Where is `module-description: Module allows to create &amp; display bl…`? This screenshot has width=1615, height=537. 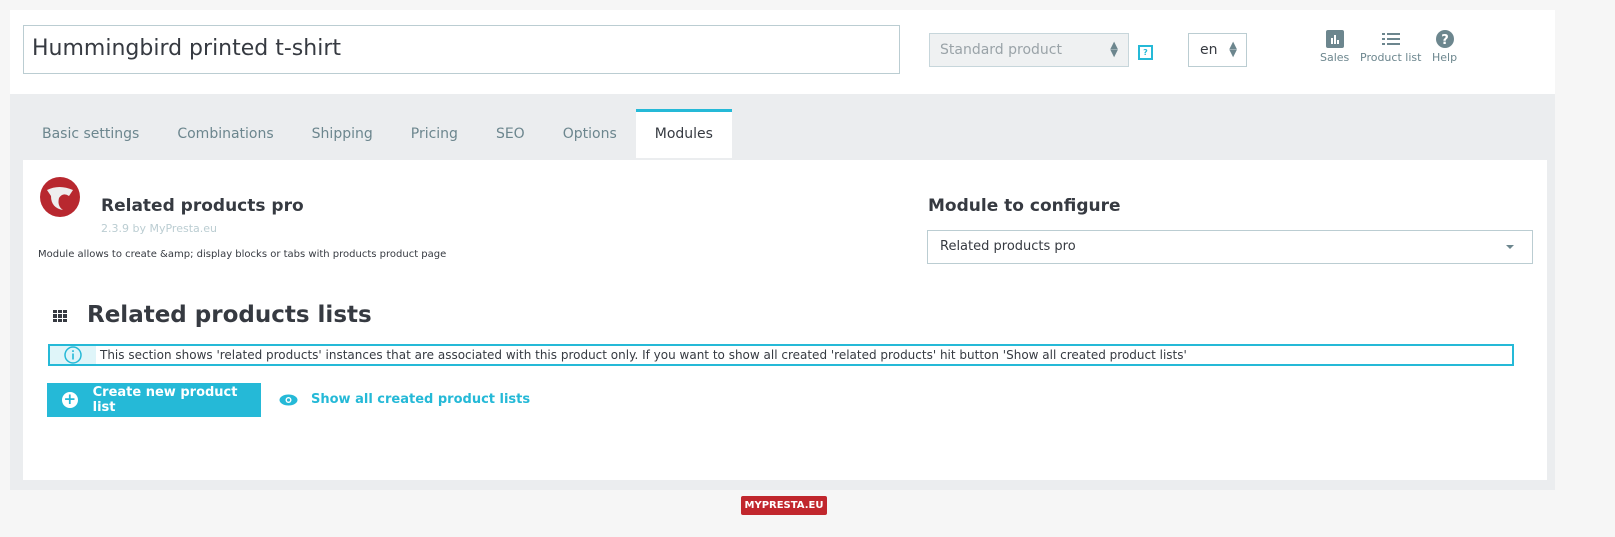 module-description: Module allows to create &amp; display bl… is located at coordinates (242, 254).